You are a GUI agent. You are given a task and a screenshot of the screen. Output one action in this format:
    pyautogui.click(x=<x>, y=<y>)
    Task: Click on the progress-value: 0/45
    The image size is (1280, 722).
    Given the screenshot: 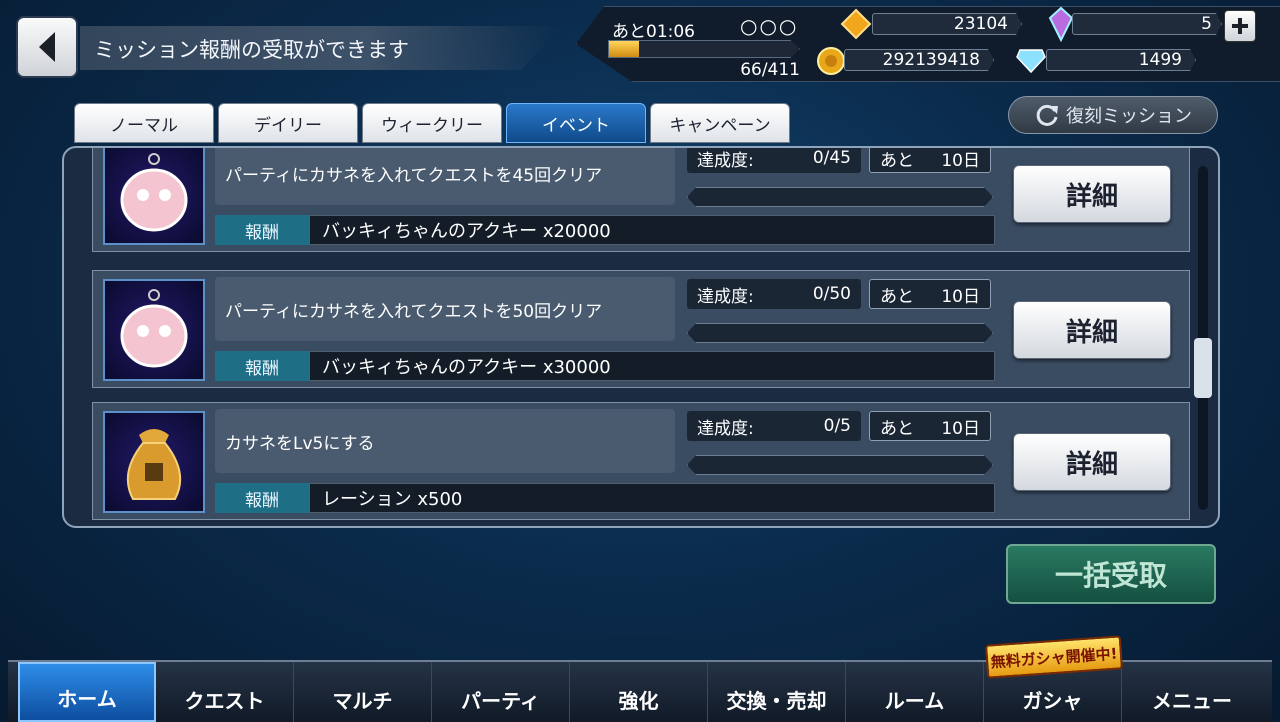 What is the action you would take?
    pyautogui.click(x=831, y=158)
    